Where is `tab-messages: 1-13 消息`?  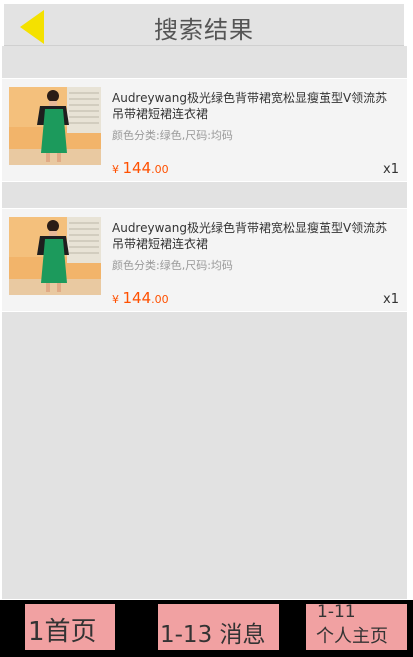 tab-messages: 1-13 消息 is located at coordinates (218, 627).